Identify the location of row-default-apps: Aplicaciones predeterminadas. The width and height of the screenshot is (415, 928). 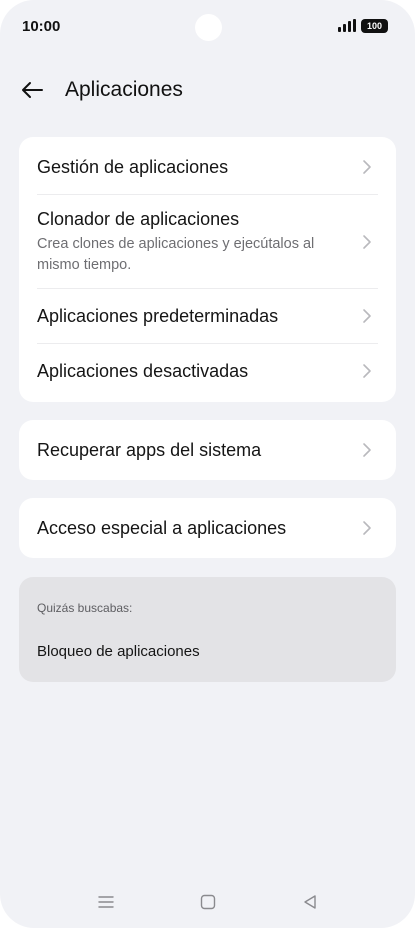
(207, 316).